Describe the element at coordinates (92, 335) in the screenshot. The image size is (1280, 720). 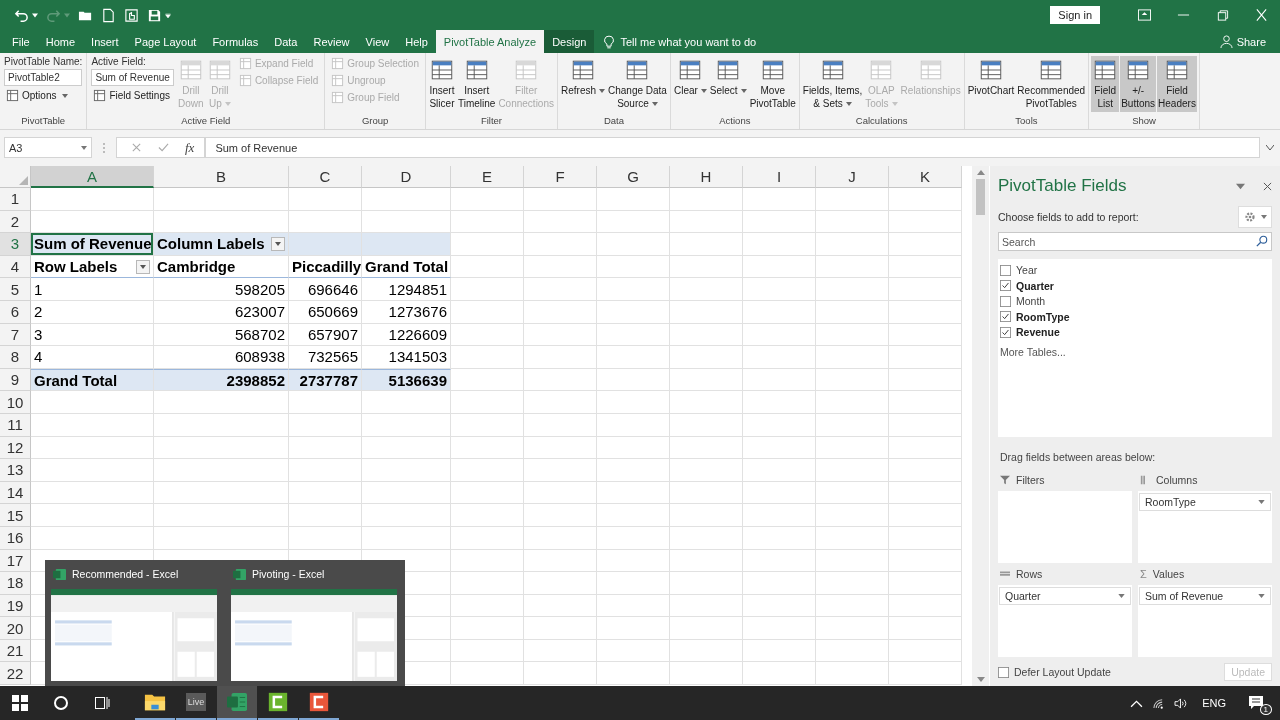
I see `table-cell: 3` at that location.